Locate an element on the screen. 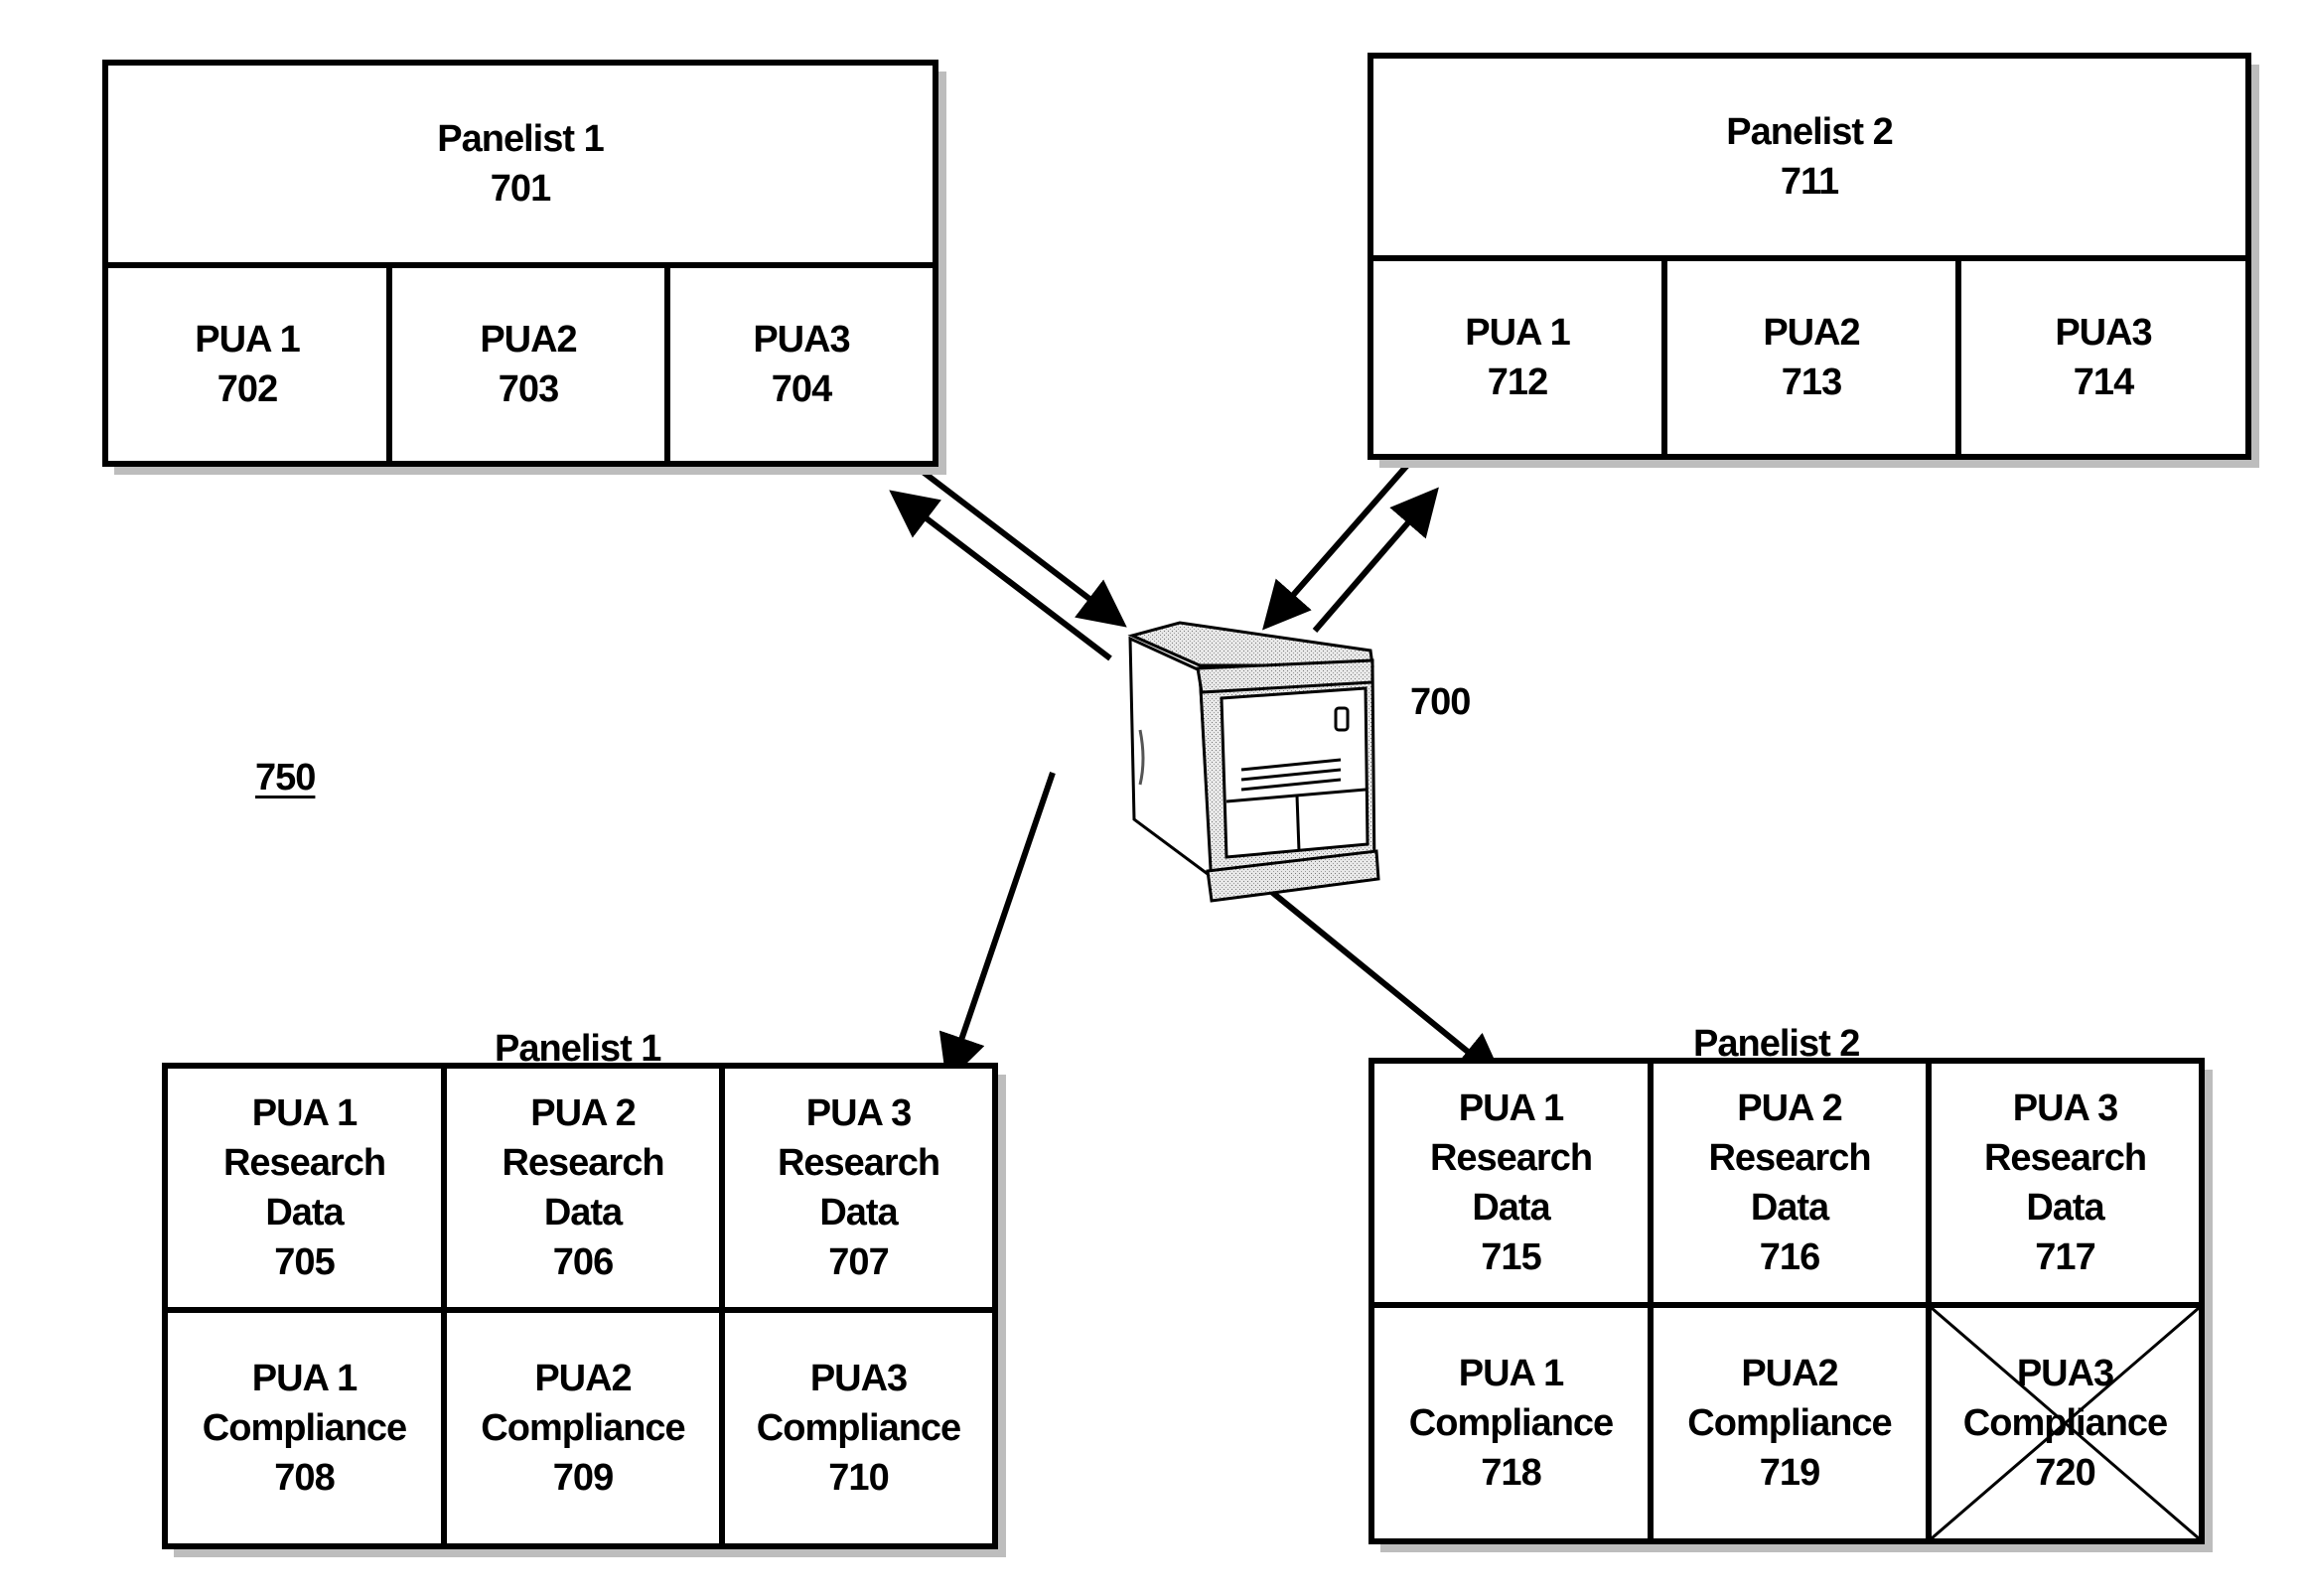  research-data-cell: PUA 3 Research Data 707 is located at coordinates (858, 1188).